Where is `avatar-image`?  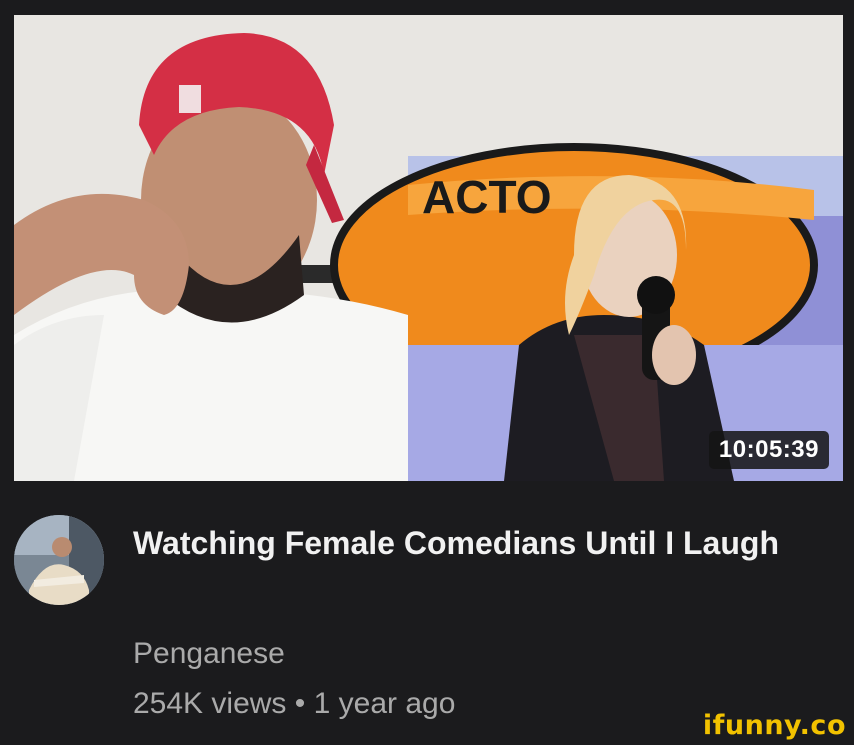
avatar-image is located at coordinates (59, 560).